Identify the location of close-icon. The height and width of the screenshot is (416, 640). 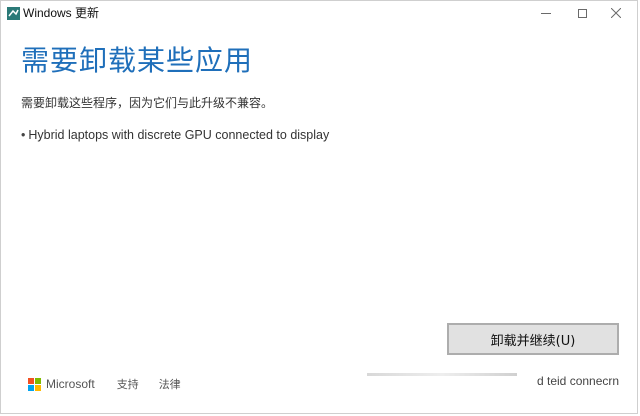
(616, 13).